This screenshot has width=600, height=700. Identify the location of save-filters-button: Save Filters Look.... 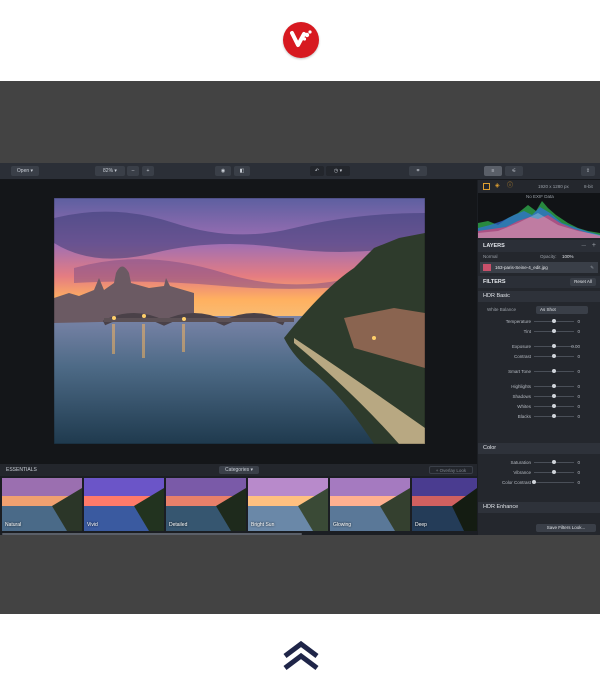
(566, 528).